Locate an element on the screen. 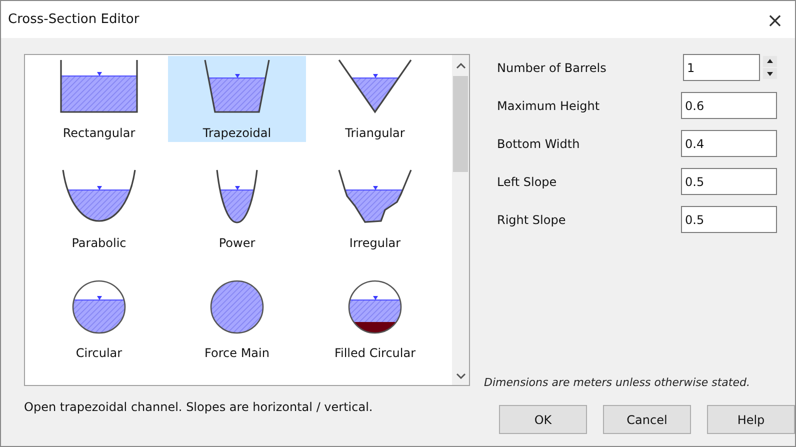  spin-up-icon is located at coordinates (770, 61).